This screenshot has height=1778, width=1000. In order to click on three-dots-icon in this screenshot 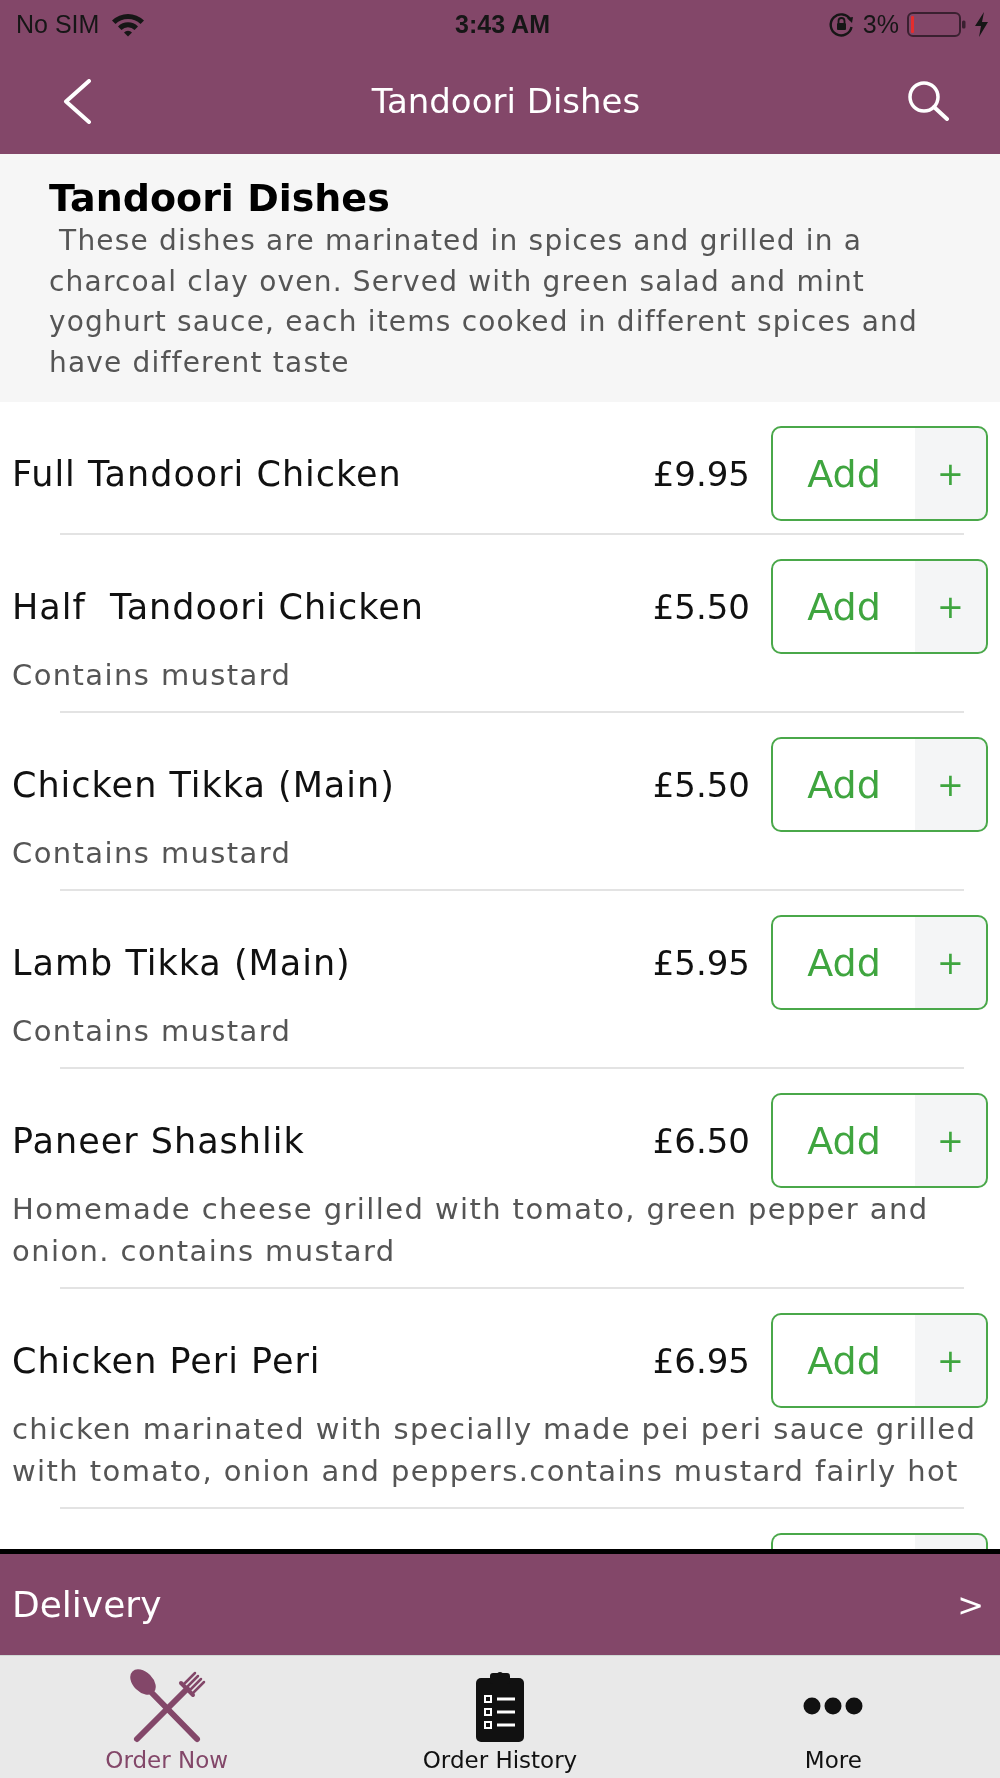, I will do `click(833, 1706)`.